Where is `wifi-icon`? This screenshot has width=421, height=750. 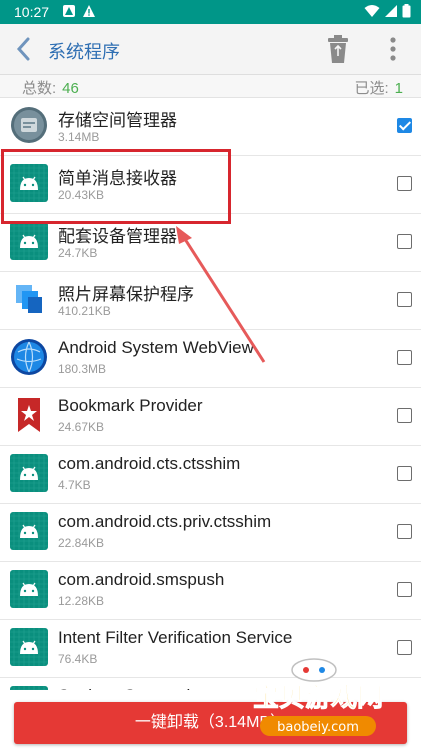 wifi-icon is located at coordinates (372, 11).